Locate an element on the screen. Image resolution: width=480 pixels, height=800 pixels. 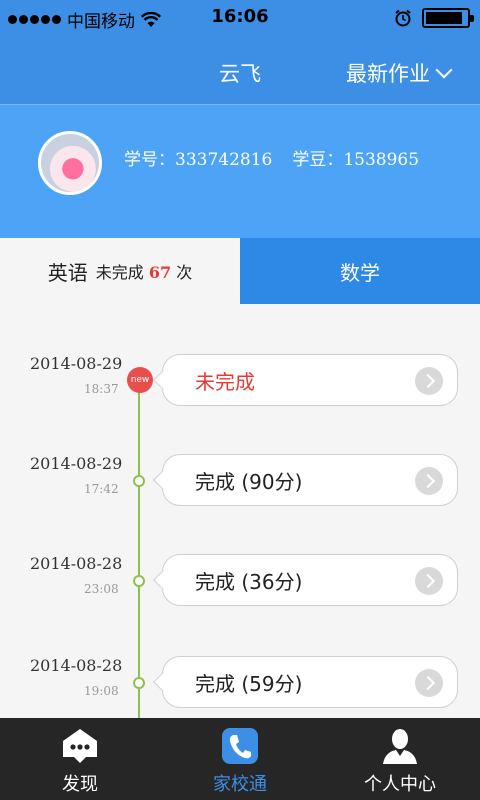
timeline-entry: 2014-08-29 18:37 new 未完成 is located at coordinates (240, 389).